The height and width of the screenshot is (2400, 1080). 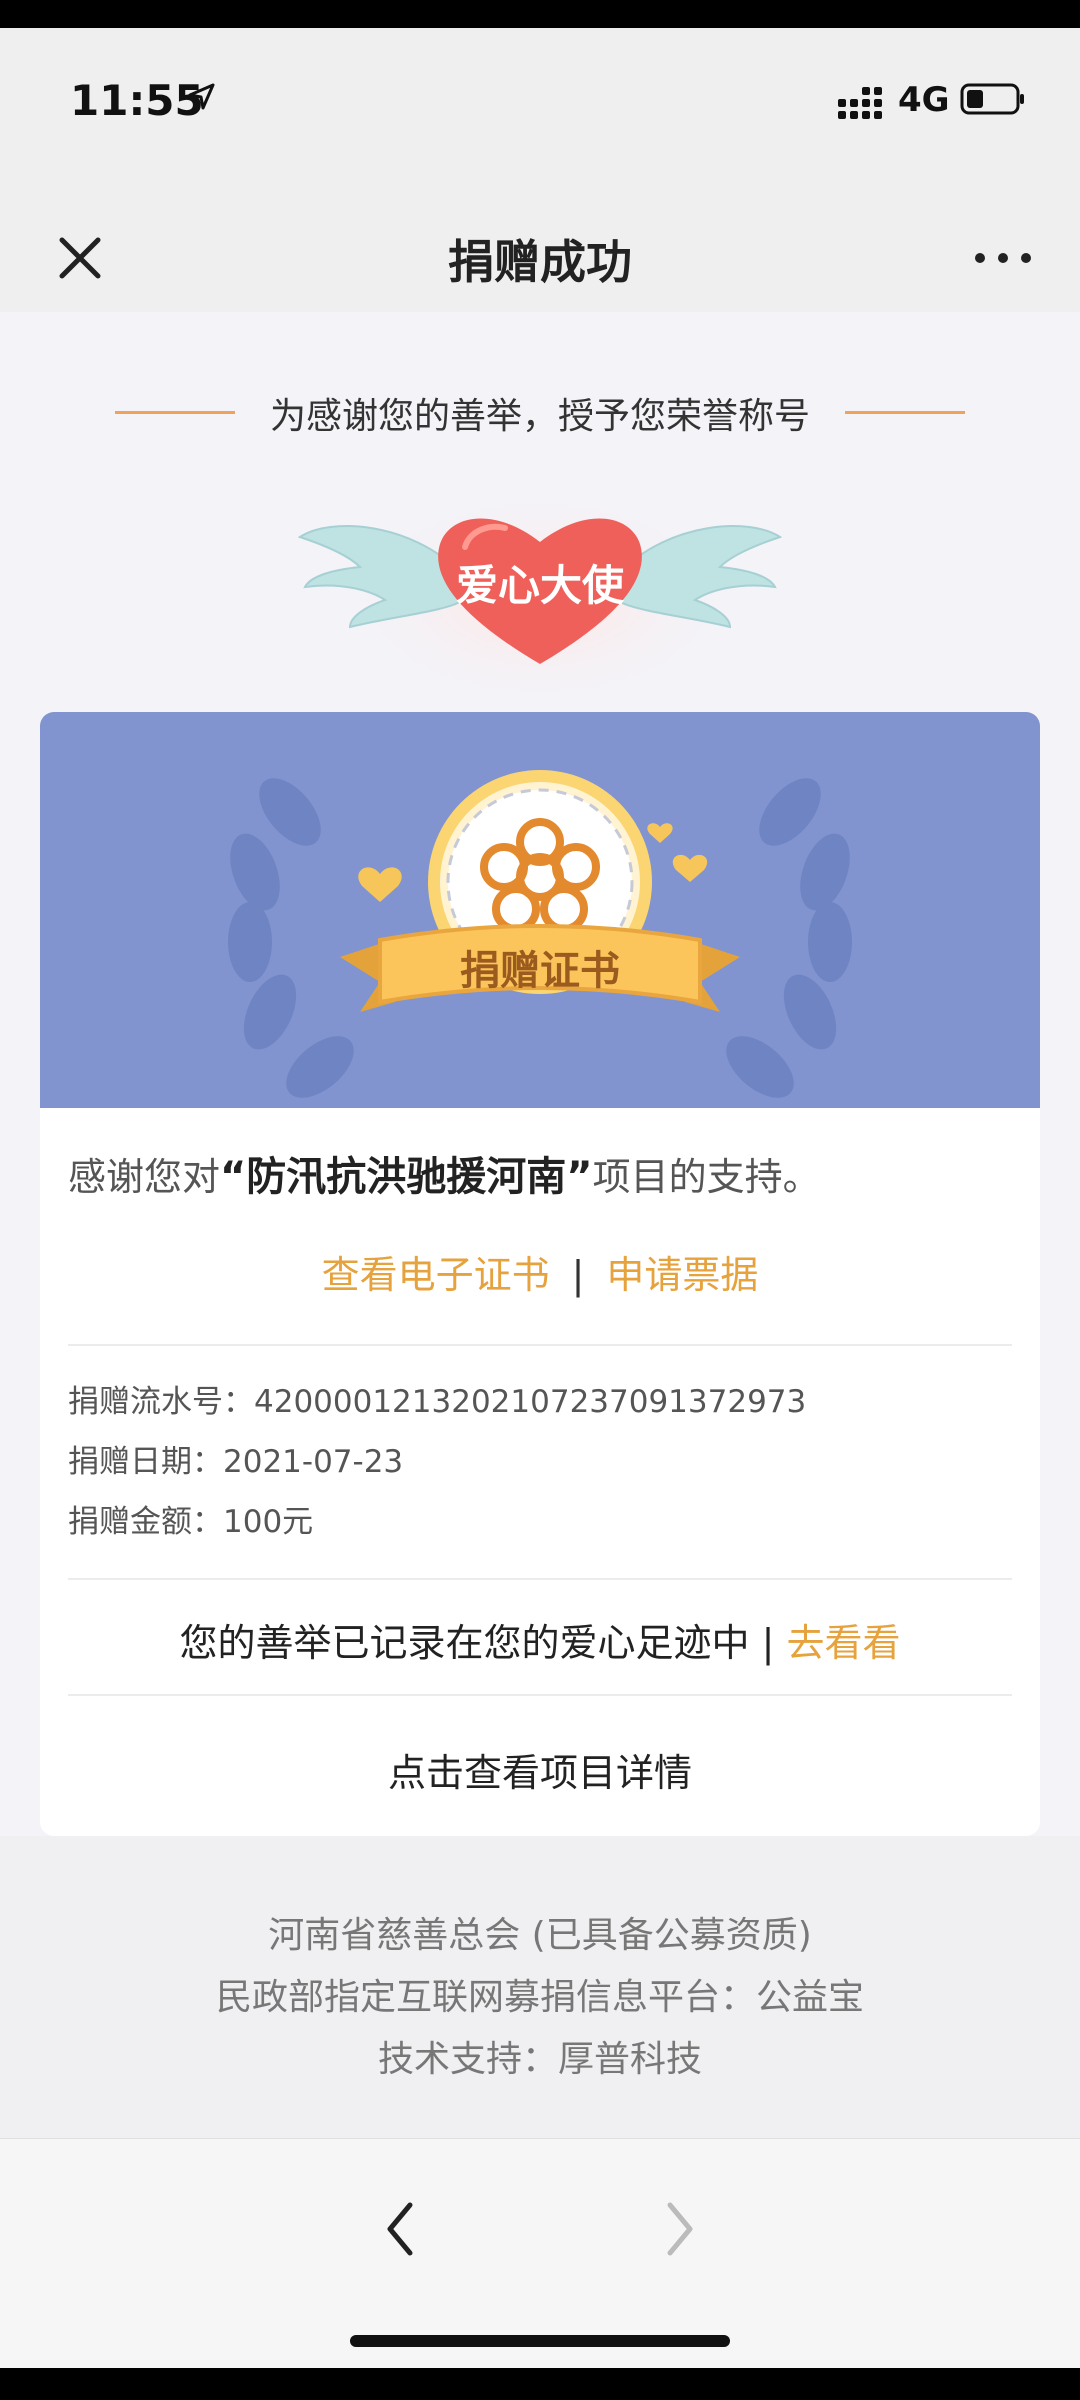 What do you see at coordinates (924, 100) in the screenshot?
I see `network-type: 4G` at bounding box center [924, 100].